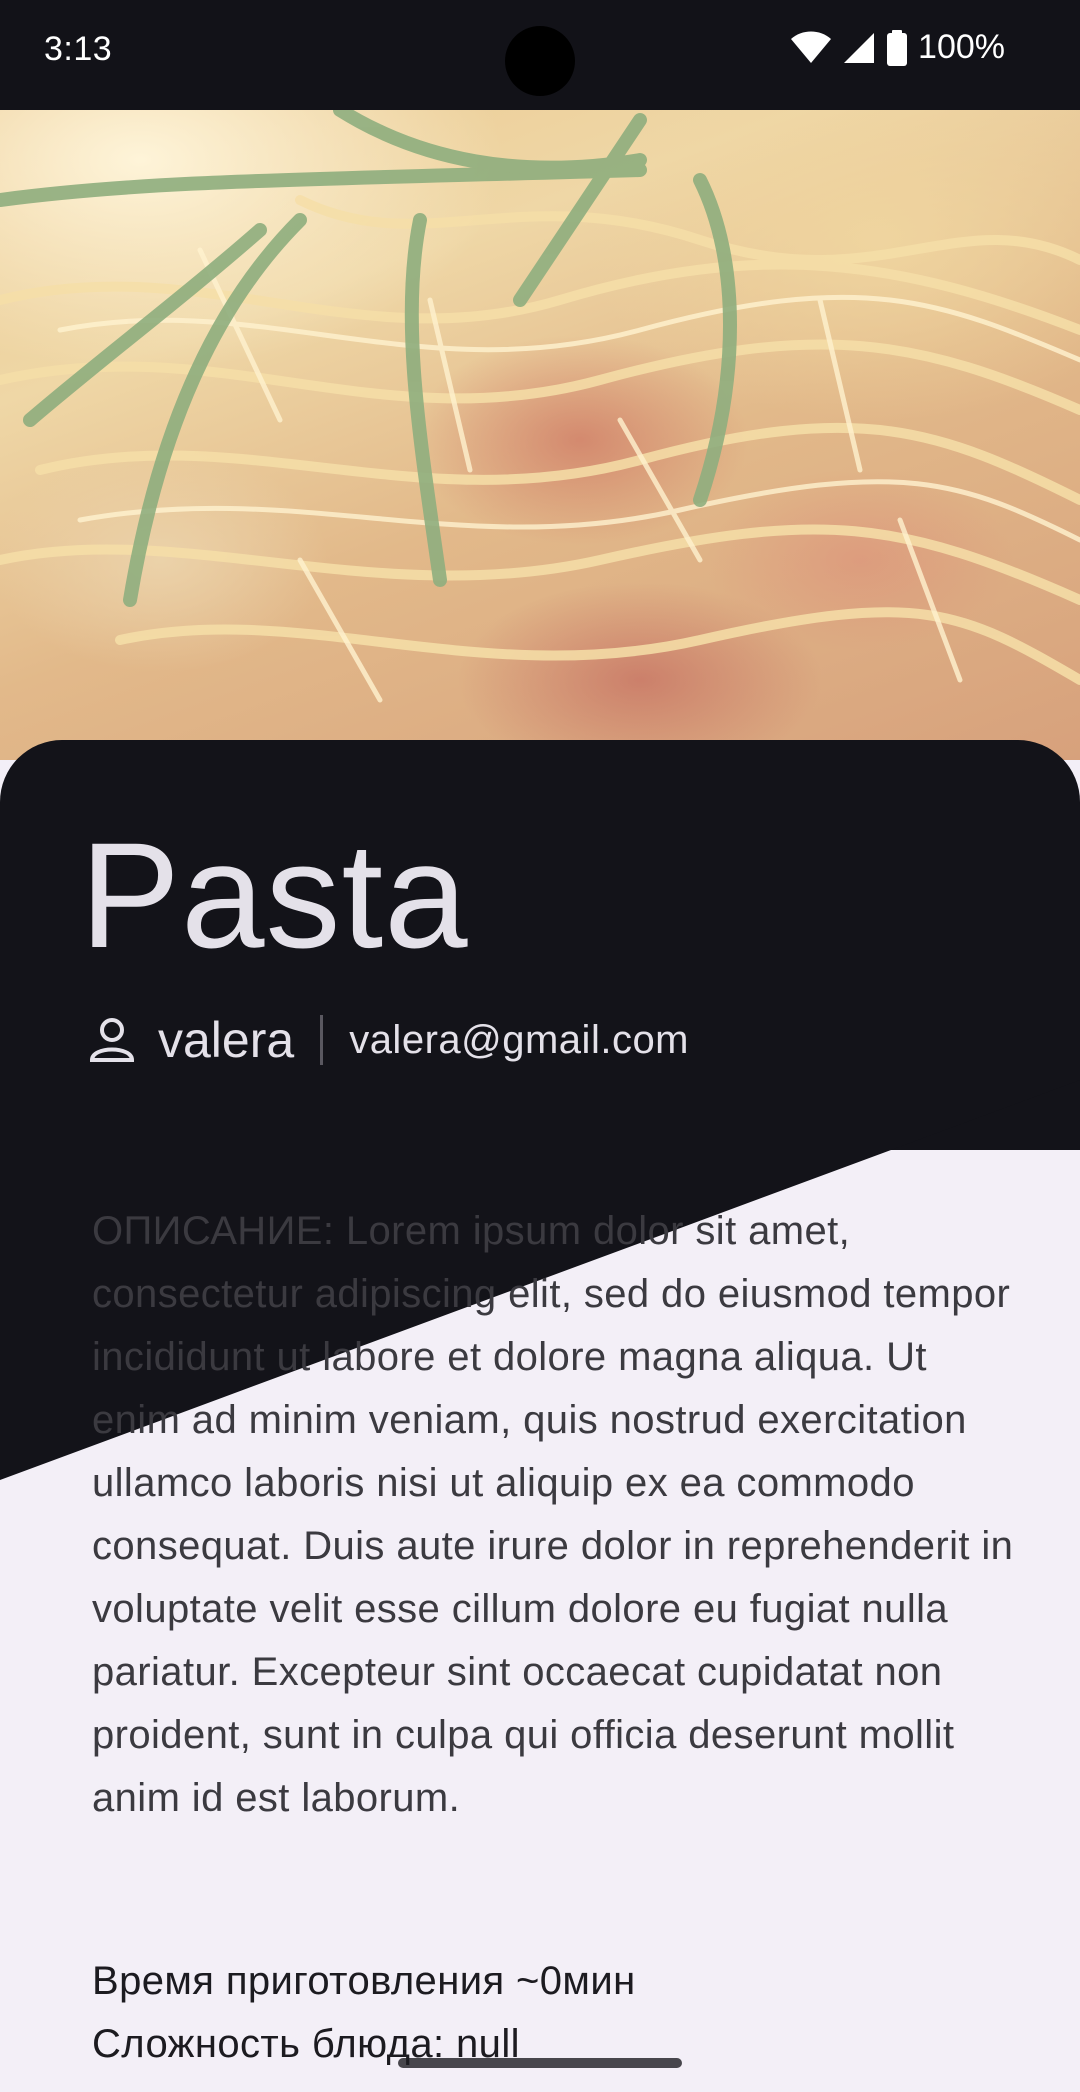 Image resolution: width=1080 pixels, height=2092 pixels. Describe the element at coordinates (226, 1040) in the screenshot. I see `author-name: valera` at that location.